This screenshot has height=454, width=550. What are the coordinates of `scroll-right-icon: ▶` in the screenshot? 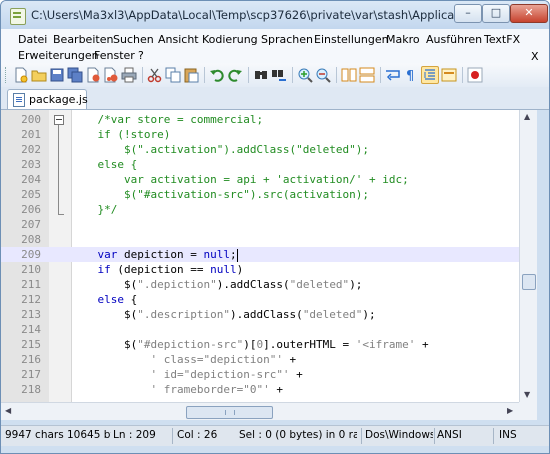 It's located at (510, 410).